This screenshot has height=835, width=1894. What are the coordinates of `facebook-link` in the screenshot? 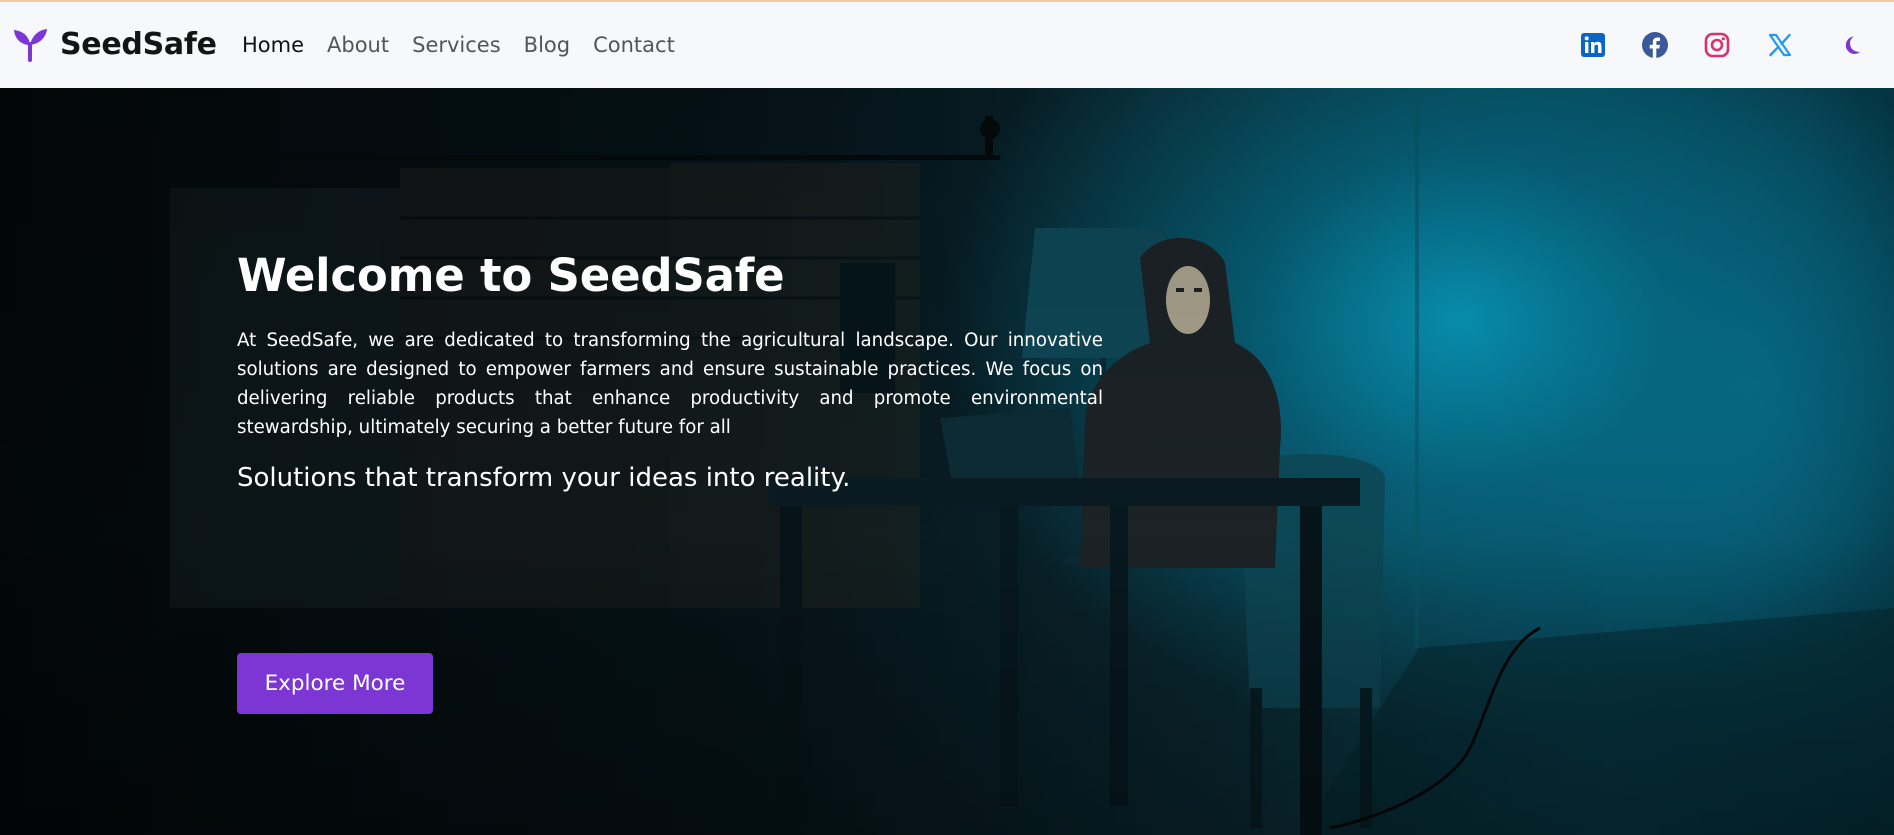 It's located at (1655, 45).